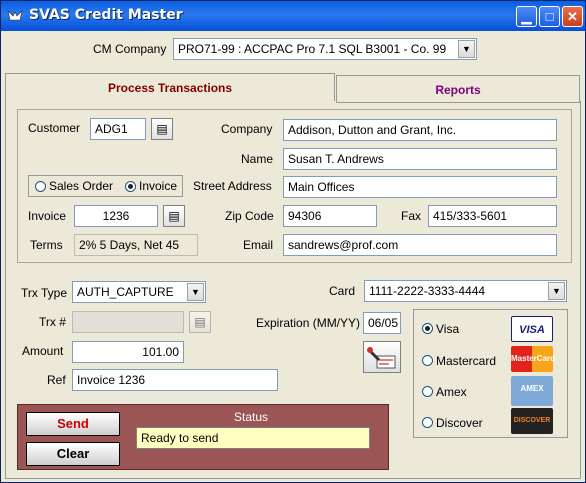 This screenshot has height=483, width=586. What do you see at coordinates (136, 245) in the screenshot?
I see `terms-field: 2% 5 Days, Net 45` at bounding box center [136, 245].